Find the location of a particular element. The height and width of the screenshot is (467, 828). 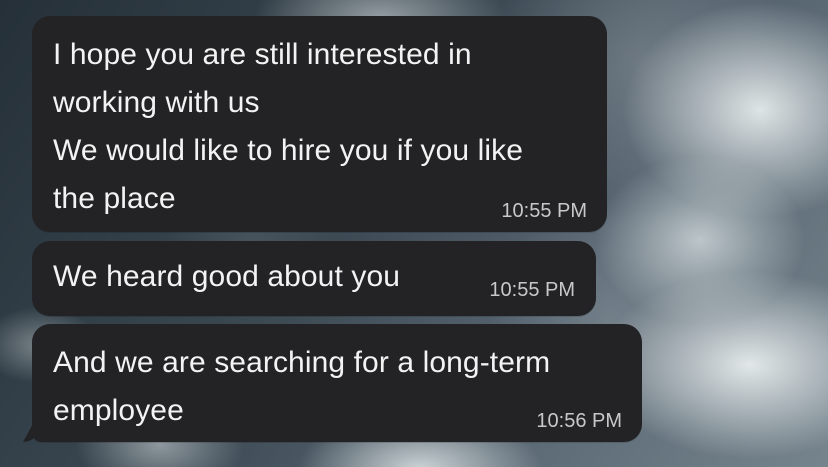

message-timestamp: 10:56 PM is located at coordinates (579, 421).